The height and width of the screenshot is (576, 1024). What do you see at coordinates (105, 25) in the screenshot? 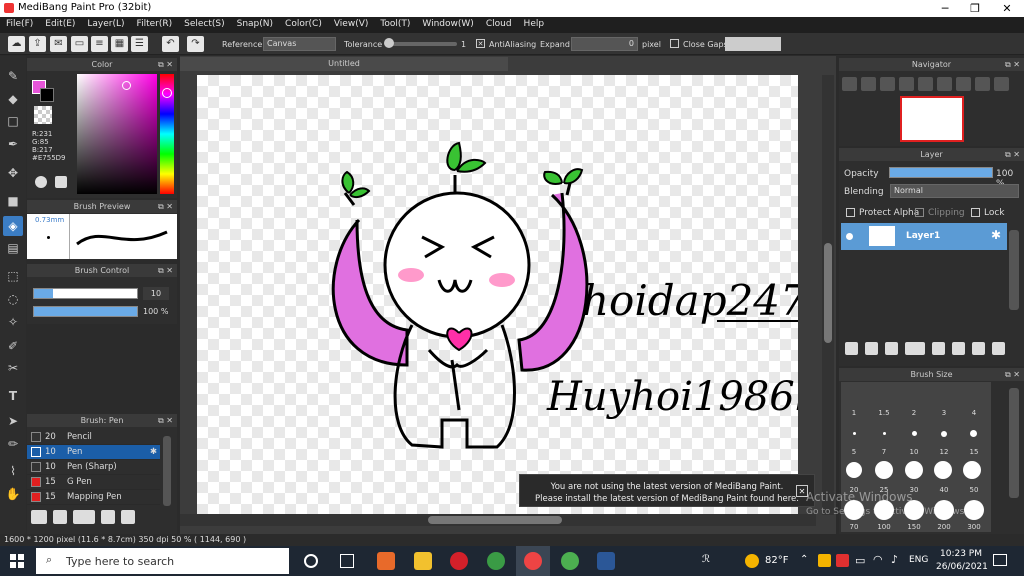
I see `menu-layer: Layer(L)` at bounding box center [105, 25].